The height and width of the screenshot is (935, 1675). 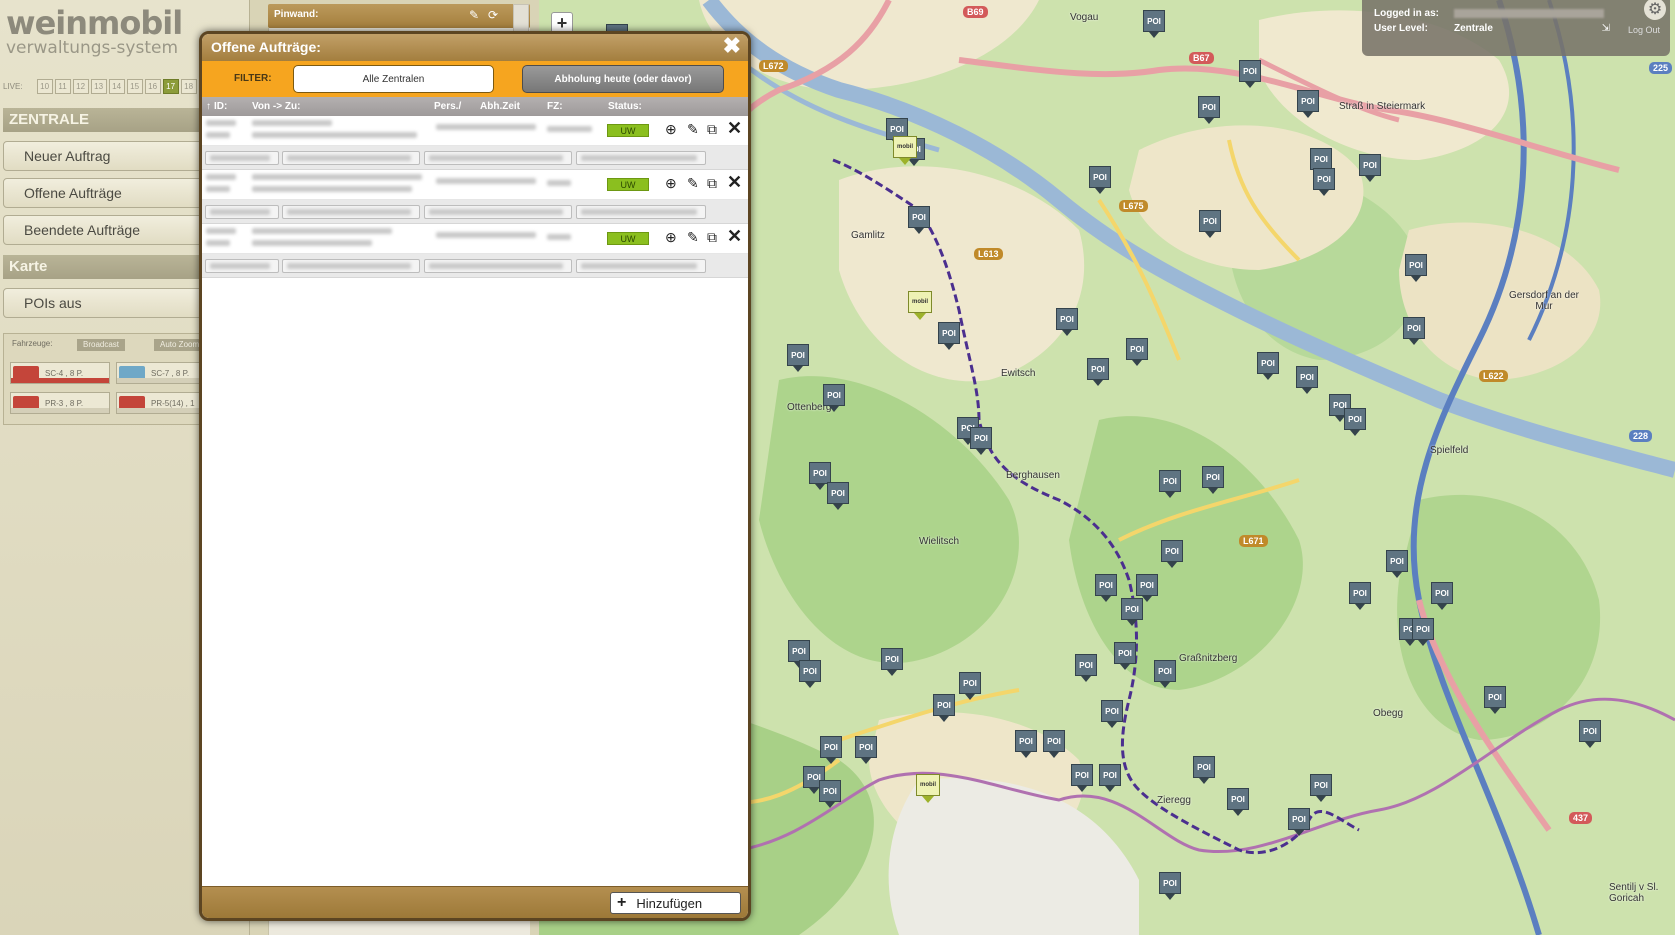 I want to click on col-abh: Abh.Zeit, so click(x=500, y=106).